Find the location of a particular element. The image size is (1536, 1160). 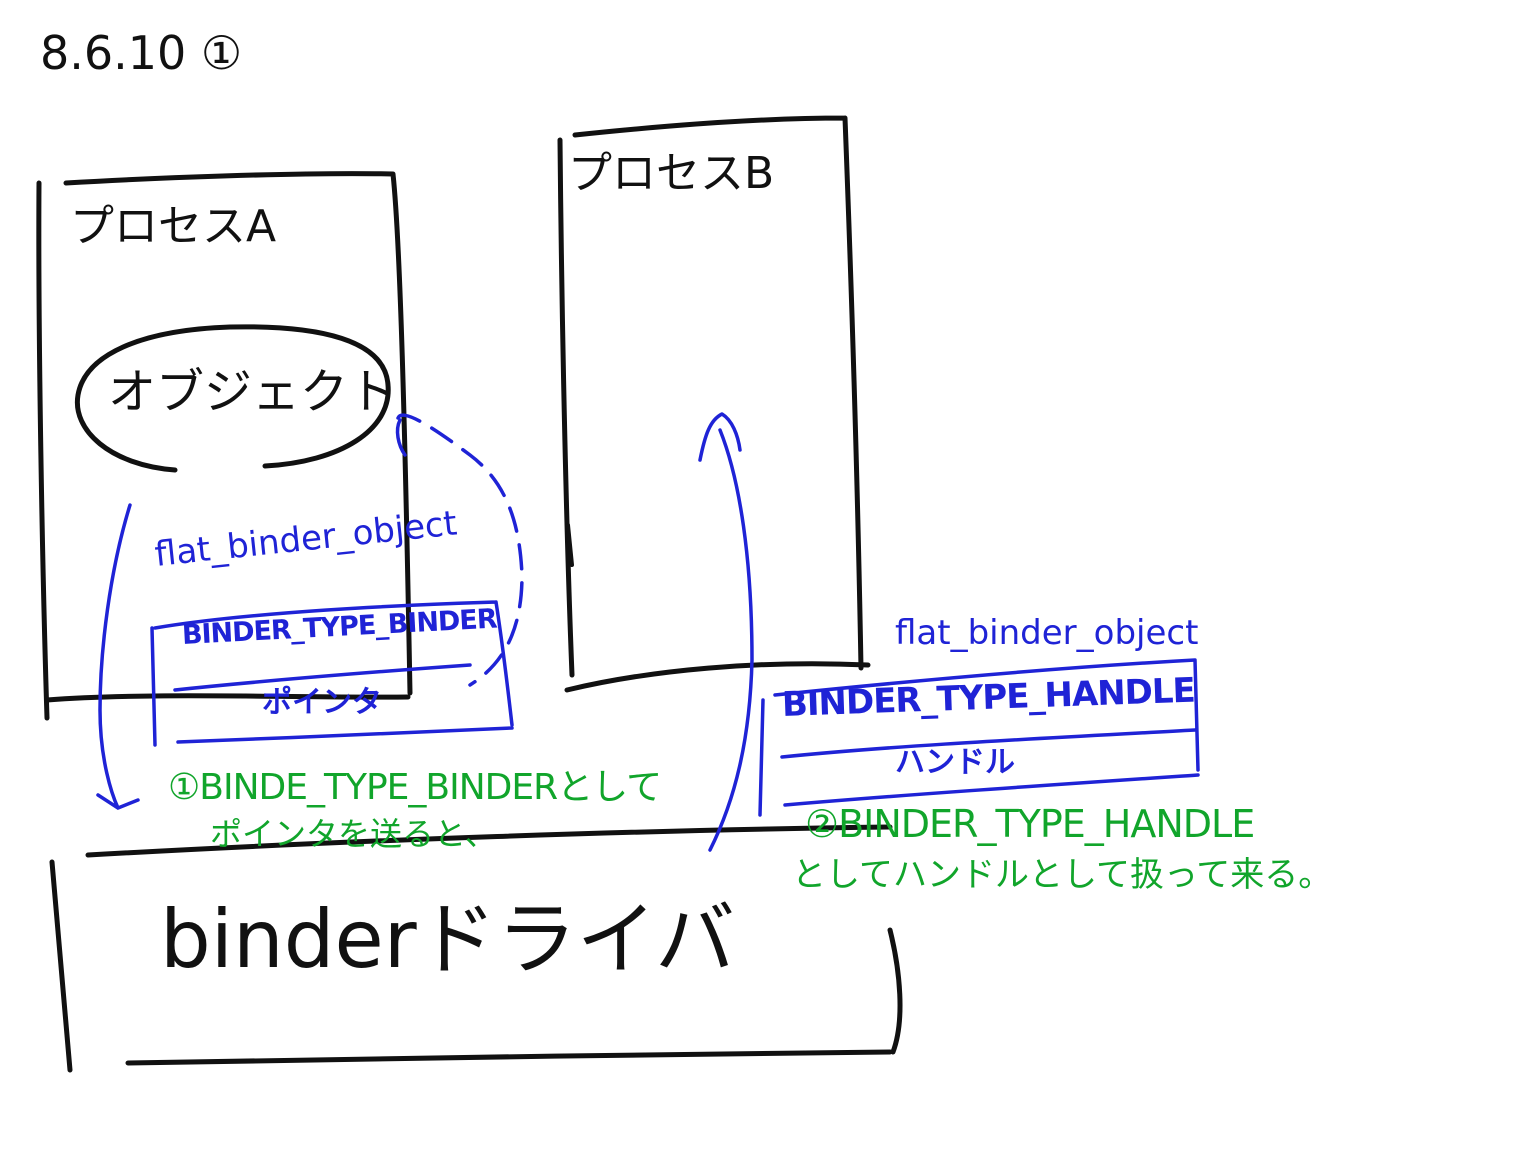

process-b-box is located at coordinates (714, 404).